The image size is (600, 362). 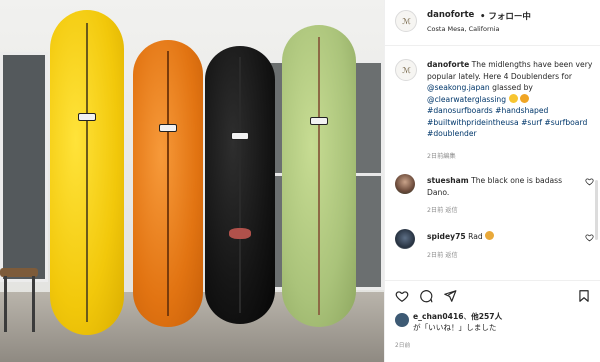 What do you see at coordinates (475, 236) in the screenshot?
I see `comment-body: Rad` at bounding box center [475, 236].